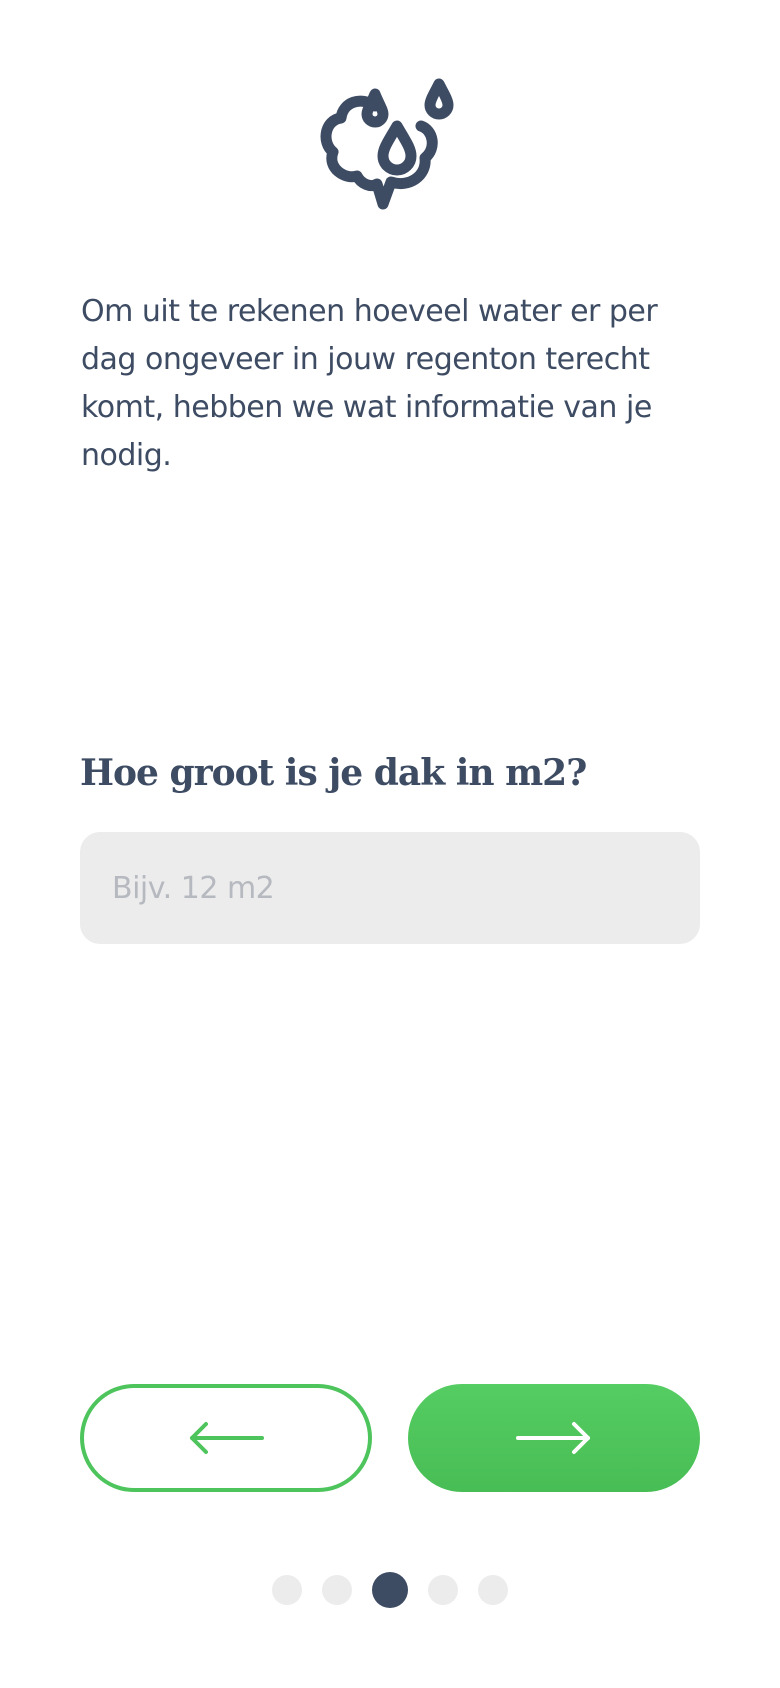 The height and width of the screenshot is (1688, 780). Describe the element at coordinates (389, 149) in the screenshot. I see `brain-drops-logo-icon` at that location.